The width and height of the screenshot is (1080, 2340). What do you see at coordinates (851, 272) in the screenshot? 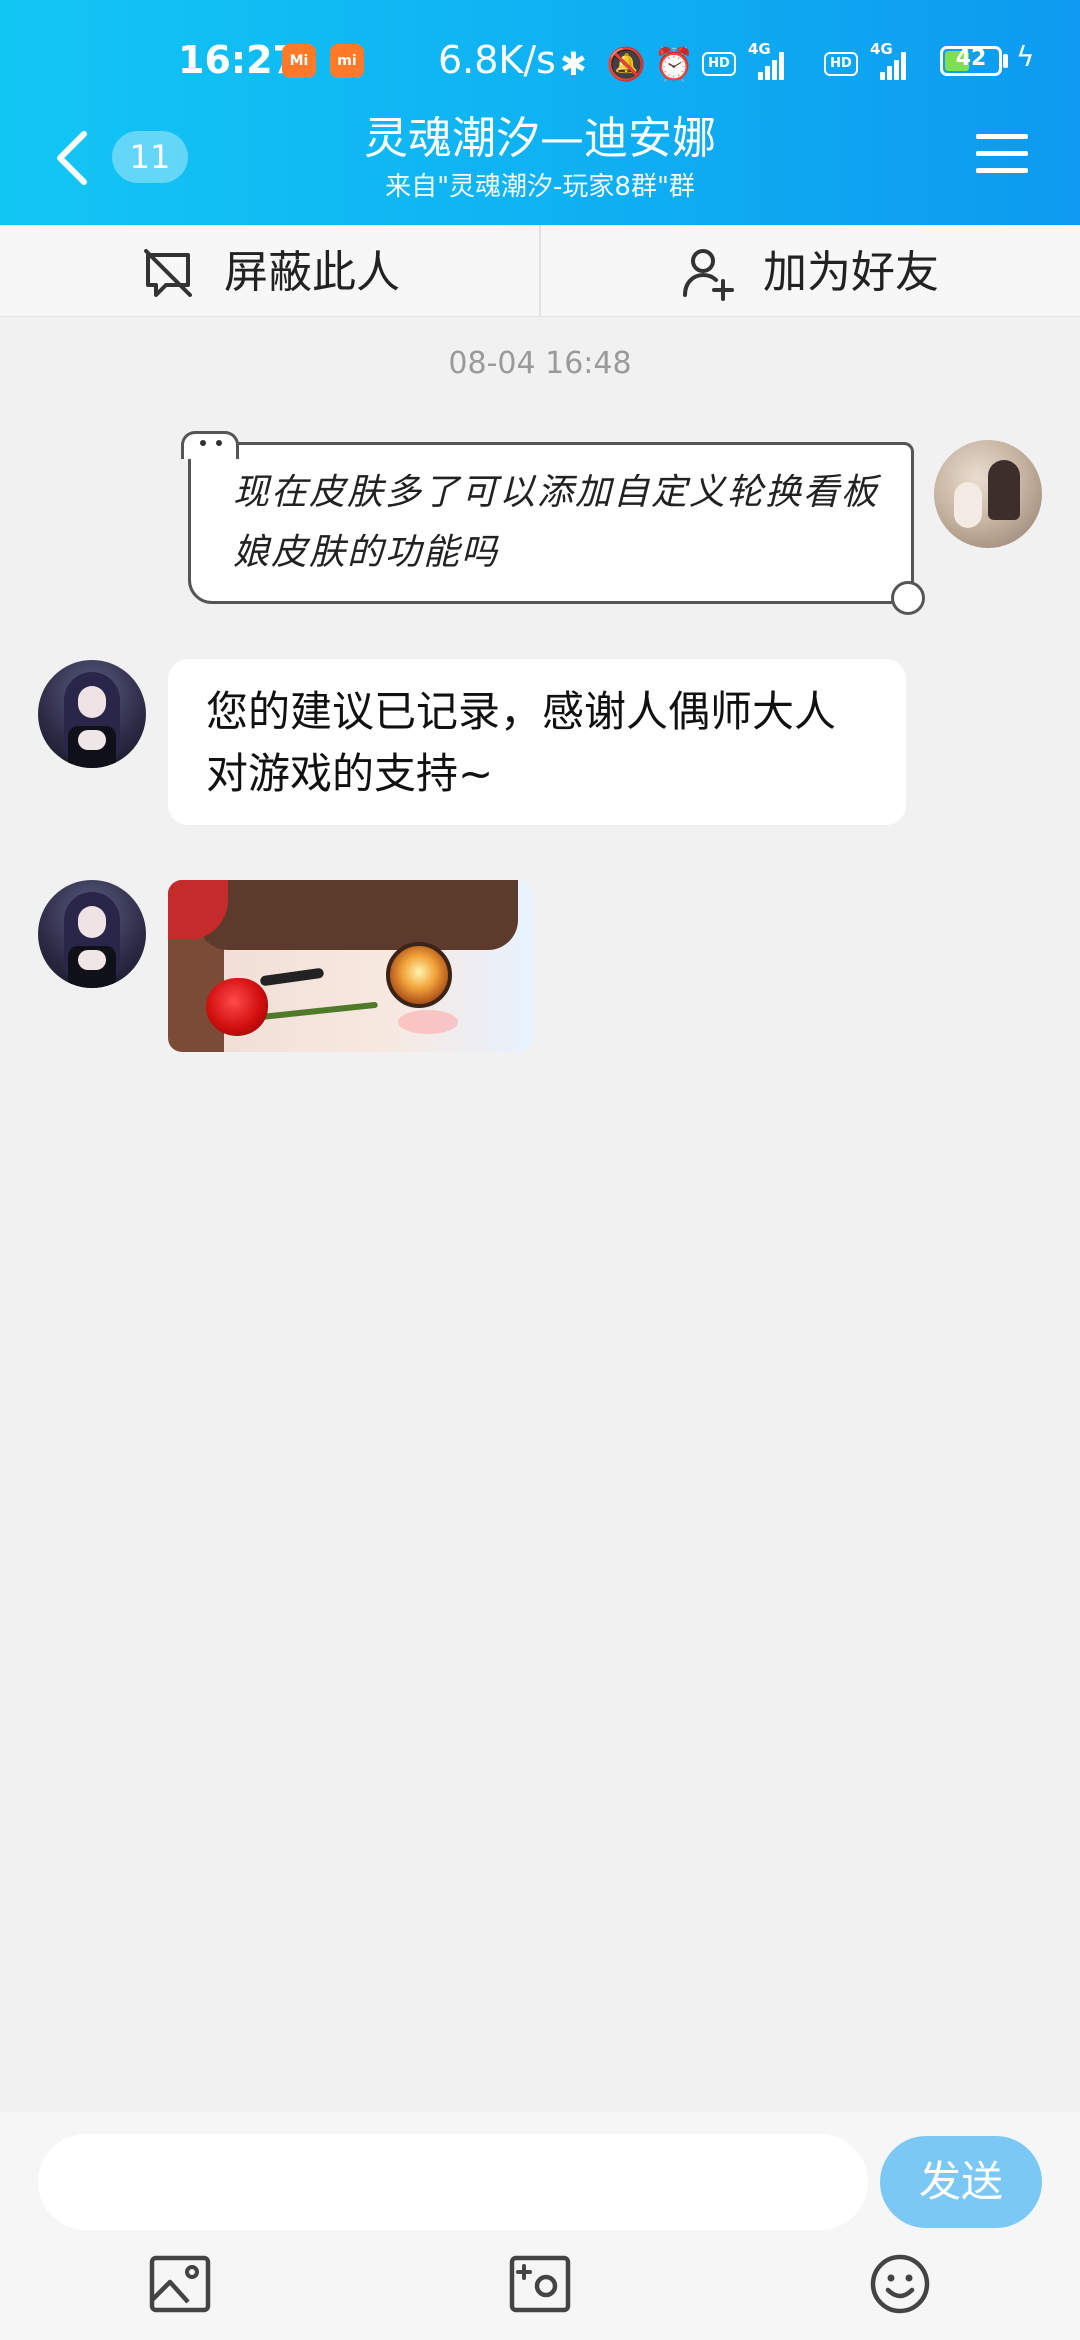
I see `add-friend-label: 加为好友` at bounding box center [851, 272].